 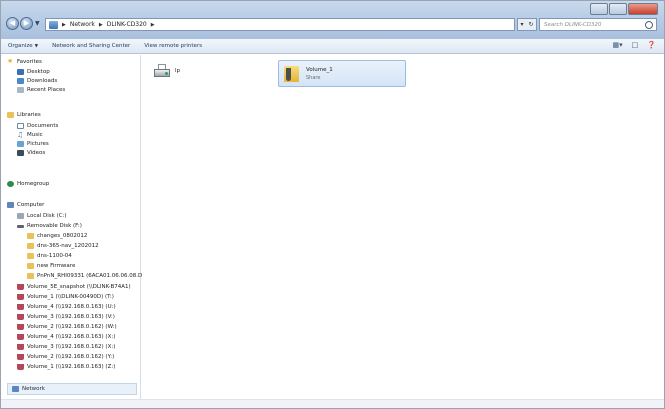 What do you see at coordinates (66, 307) in the screenshot?
I see `nav-network-drive: Volume_4 (\\192.168.0.163) (U:)` at bounding box center [66, 307].